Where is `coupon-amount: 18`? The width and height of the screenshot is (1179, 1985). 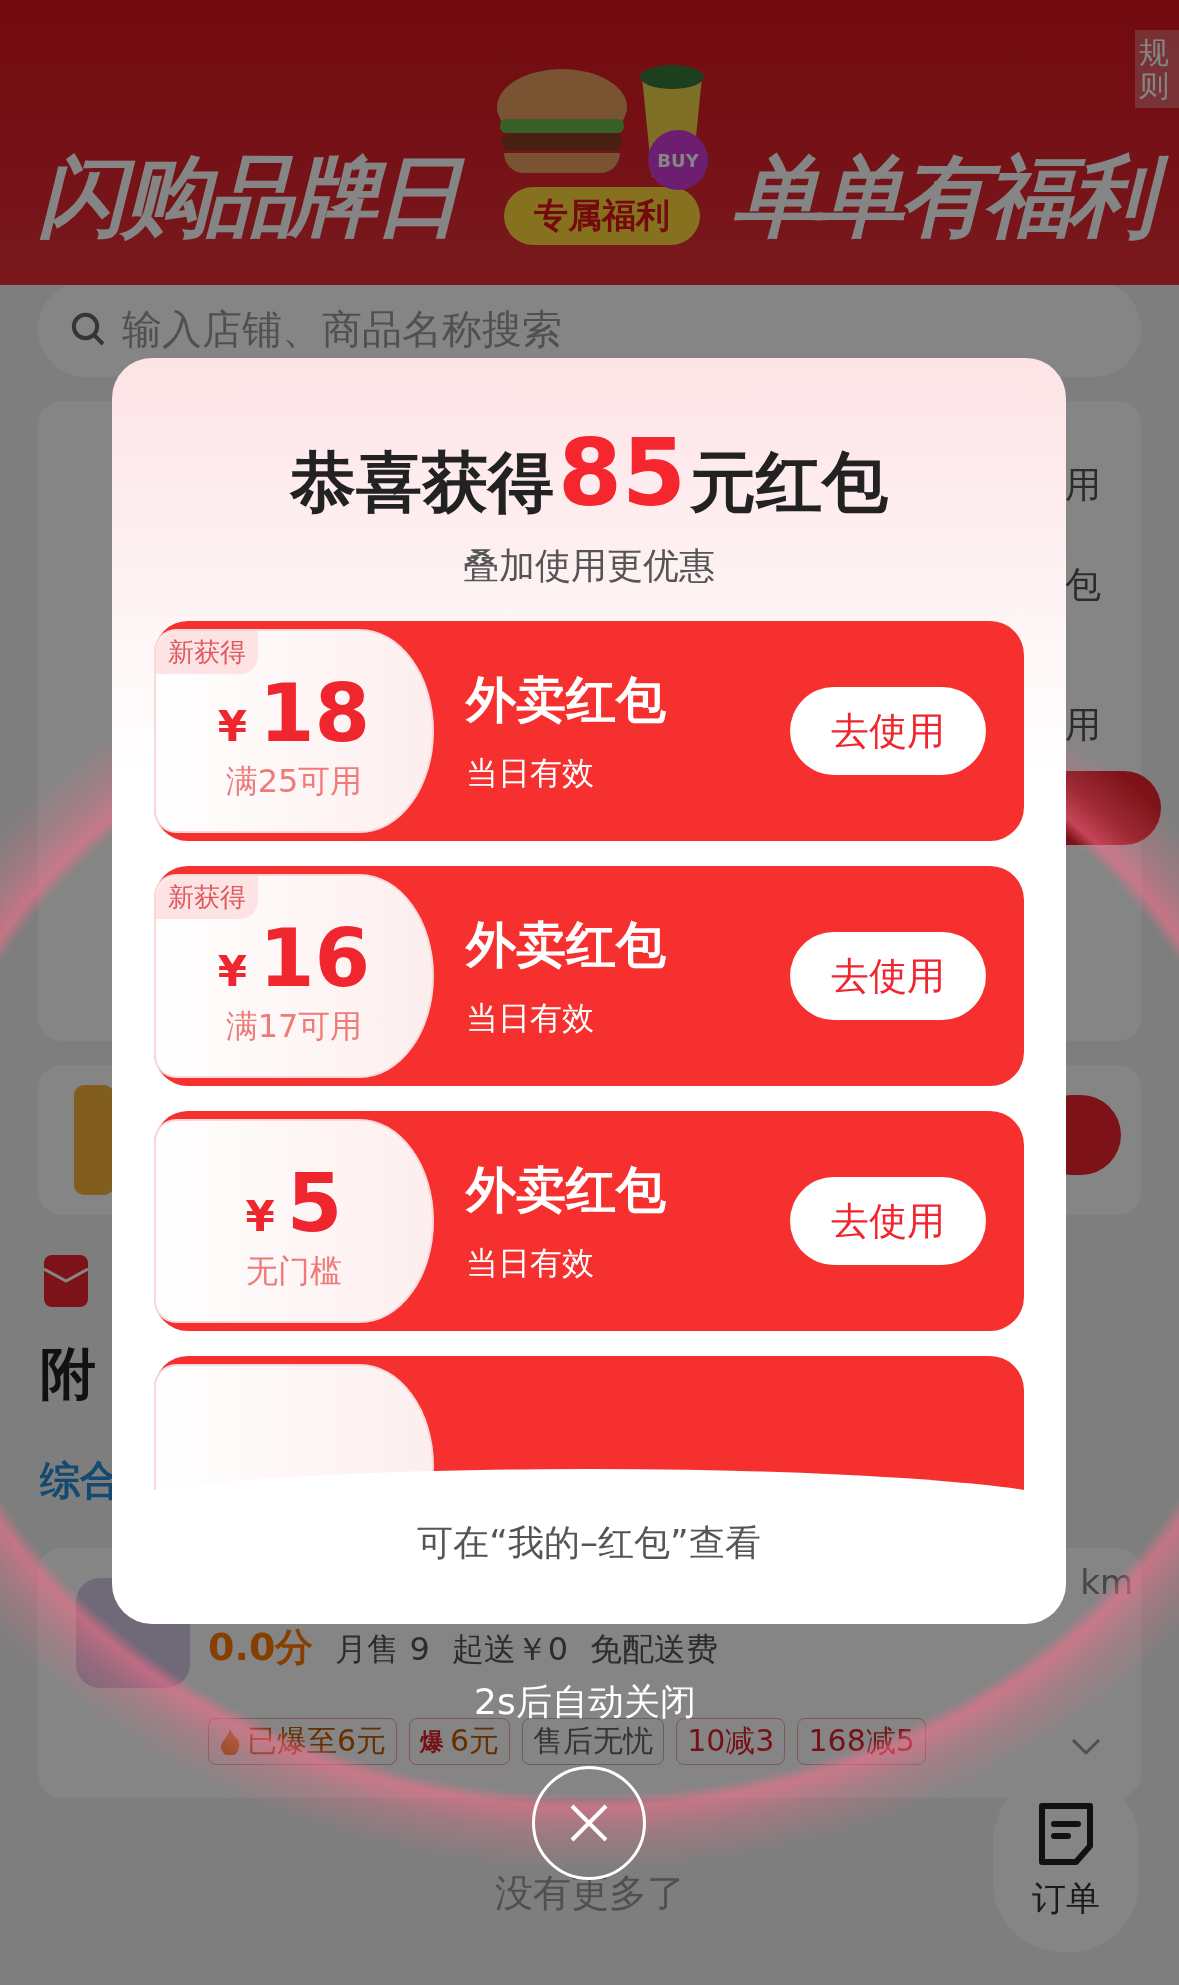
coupon-amount: 18 is located at coordinates (314, 714).